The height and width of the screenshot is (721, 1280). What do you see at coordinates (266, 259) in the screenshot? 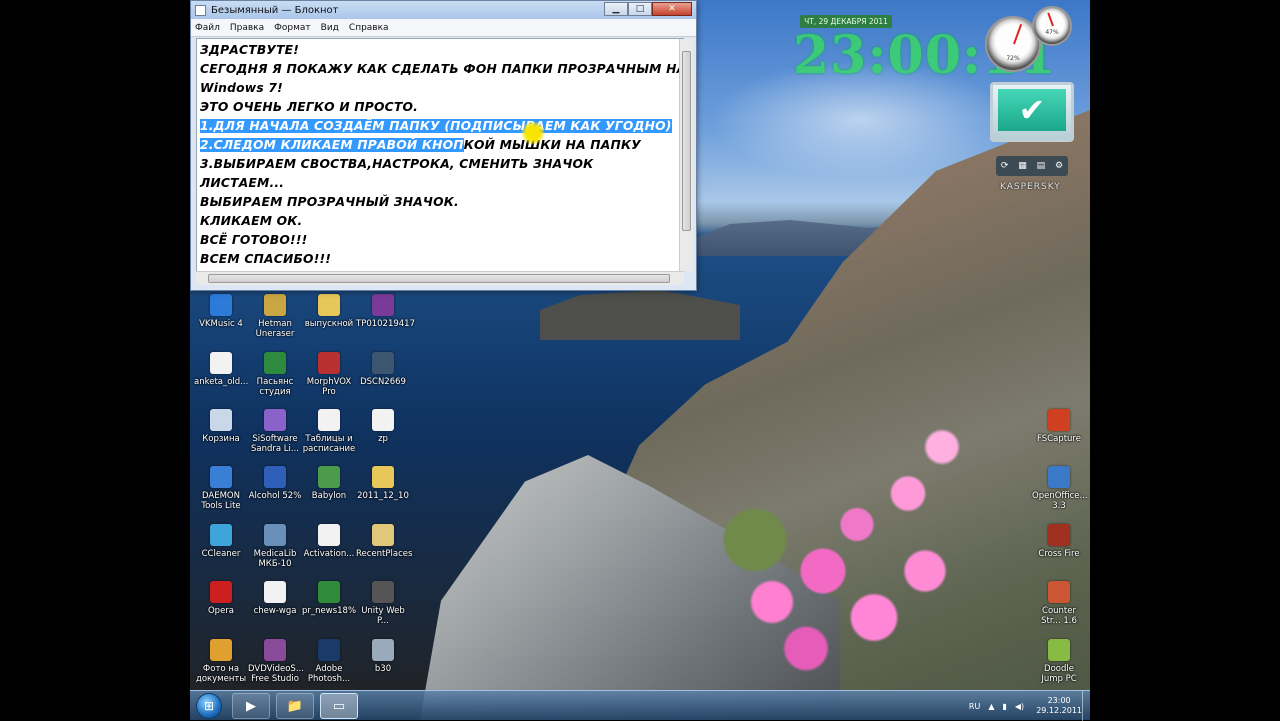
I see `text-line: ВСЕМ СПАСИБО!!!` at bounding box center [266, 259].